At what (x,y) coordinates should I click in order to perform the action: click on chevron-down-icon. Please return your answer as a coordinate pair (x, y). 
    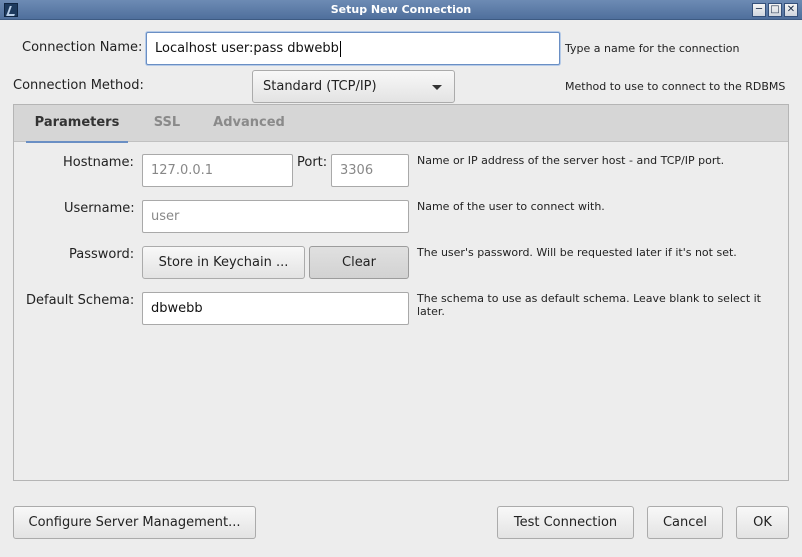
    Looking at the image, I should click on (437, 87).